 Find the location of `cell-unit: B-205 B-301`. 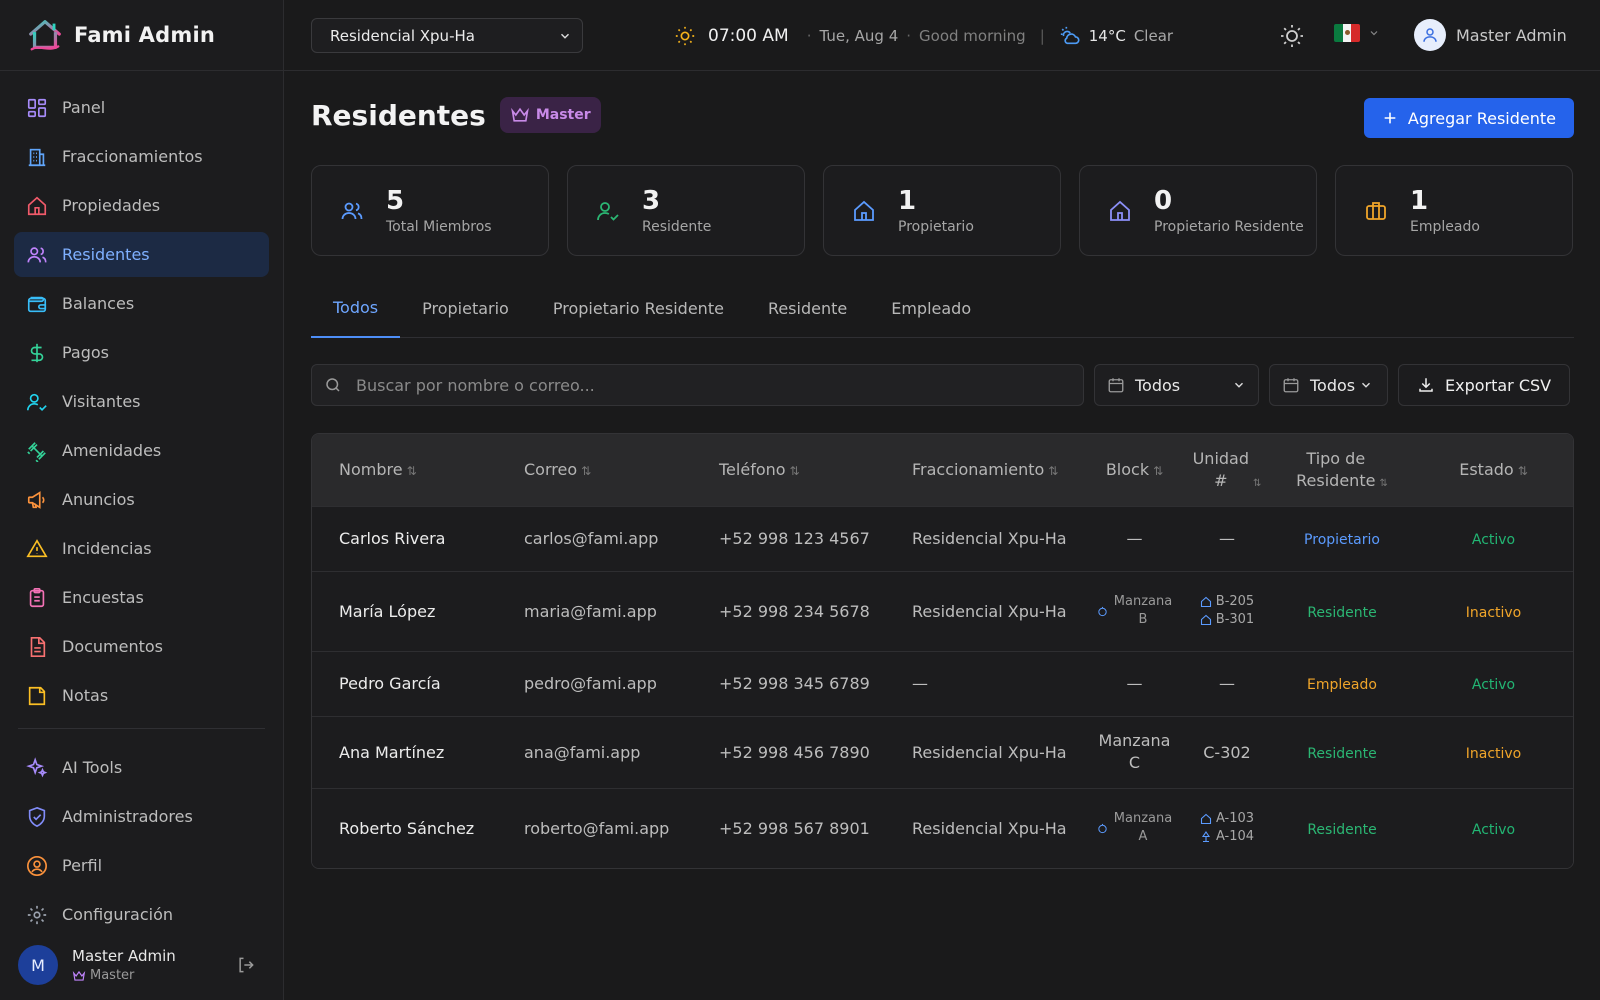

cell-unit: B-205 B-301 is located at coordinates (1227, 610).